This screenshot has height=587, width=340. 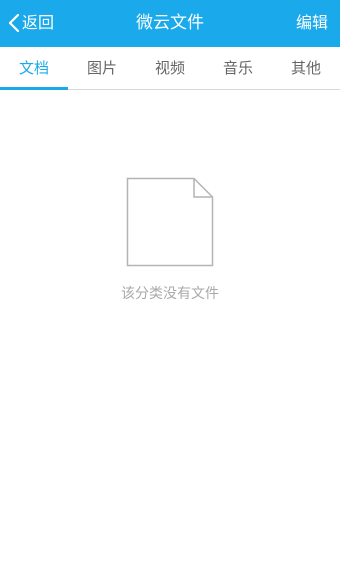 I want to click on title-bar: 返回 微云文件 编辑, so click(x=170, y=23).